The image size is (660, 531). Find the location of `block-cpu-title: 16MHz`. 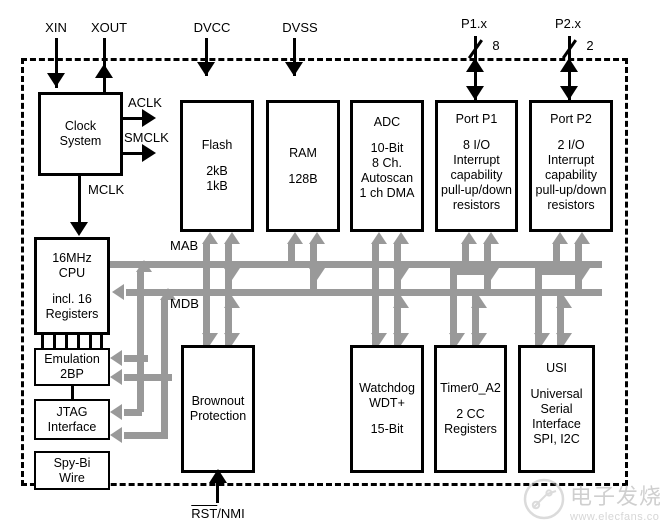

block-cpu-title: 16MHz is located at coordinates (72, 257).